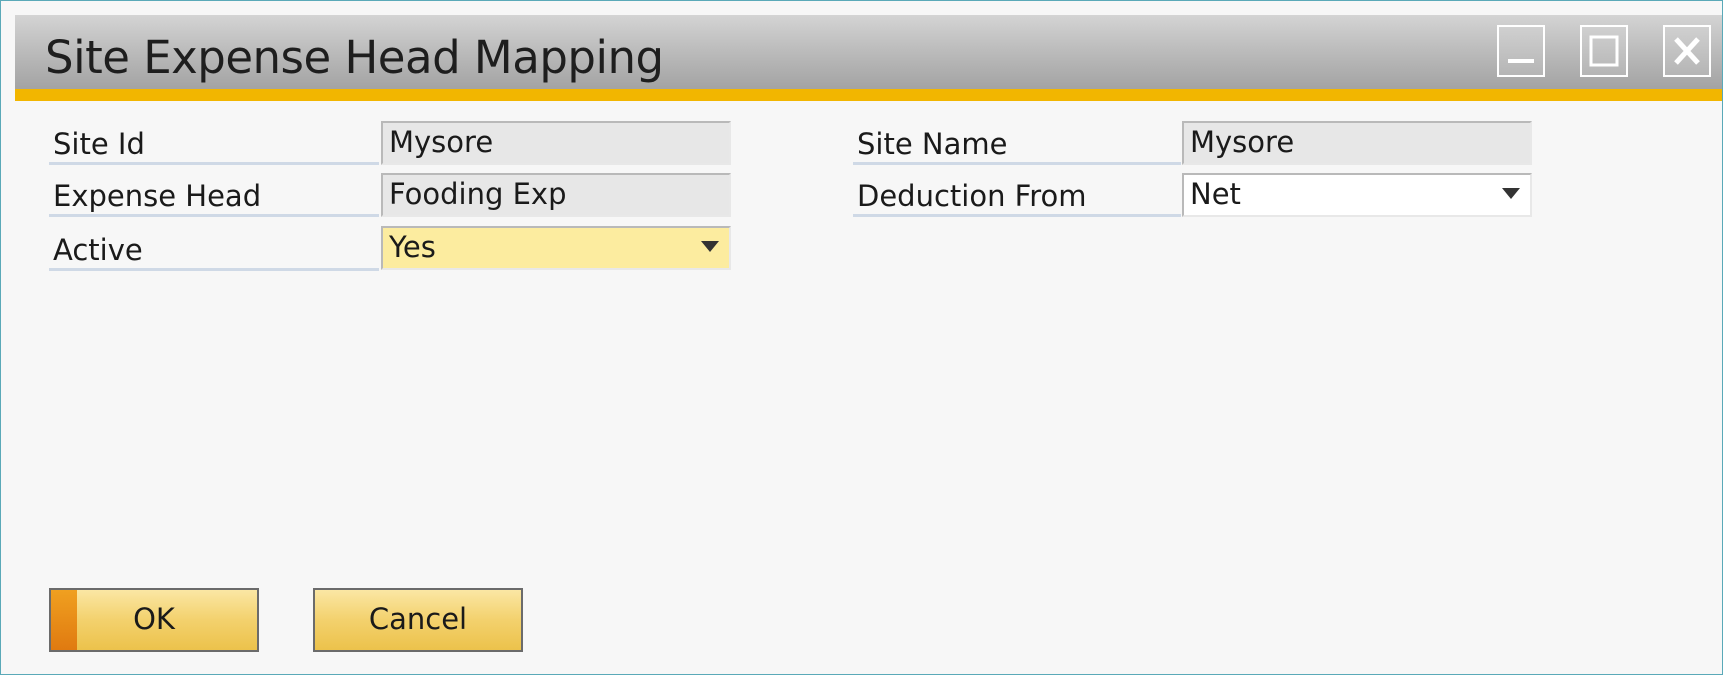 Image resolution: width=1725 pixels, height=677 pixels. What do you see at coordinates (214, 145) in the screenshot?
I see `site-id-label: Site Id` at bounding box center [214, 145].